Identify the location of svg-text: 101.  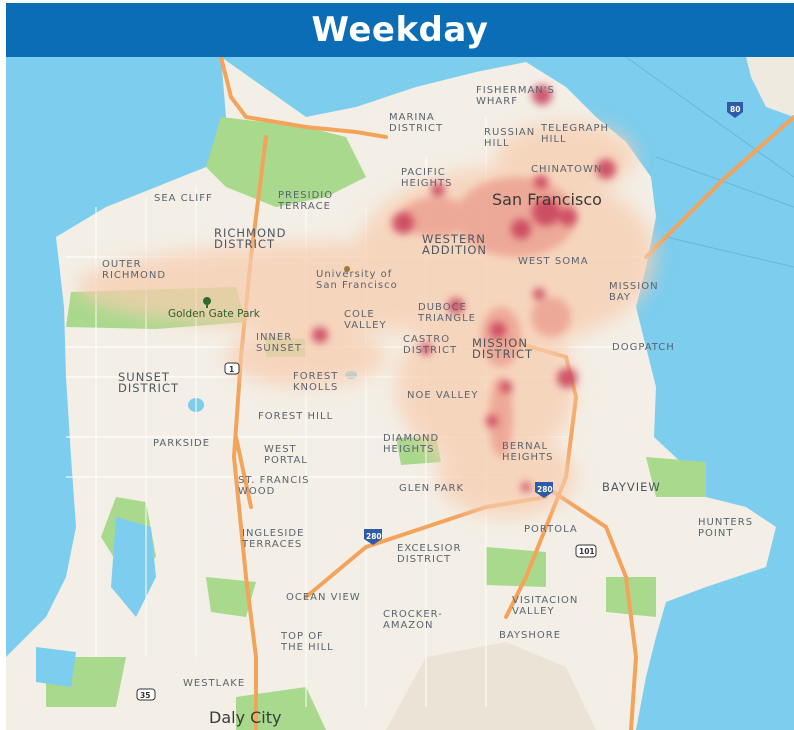
(587, 551).